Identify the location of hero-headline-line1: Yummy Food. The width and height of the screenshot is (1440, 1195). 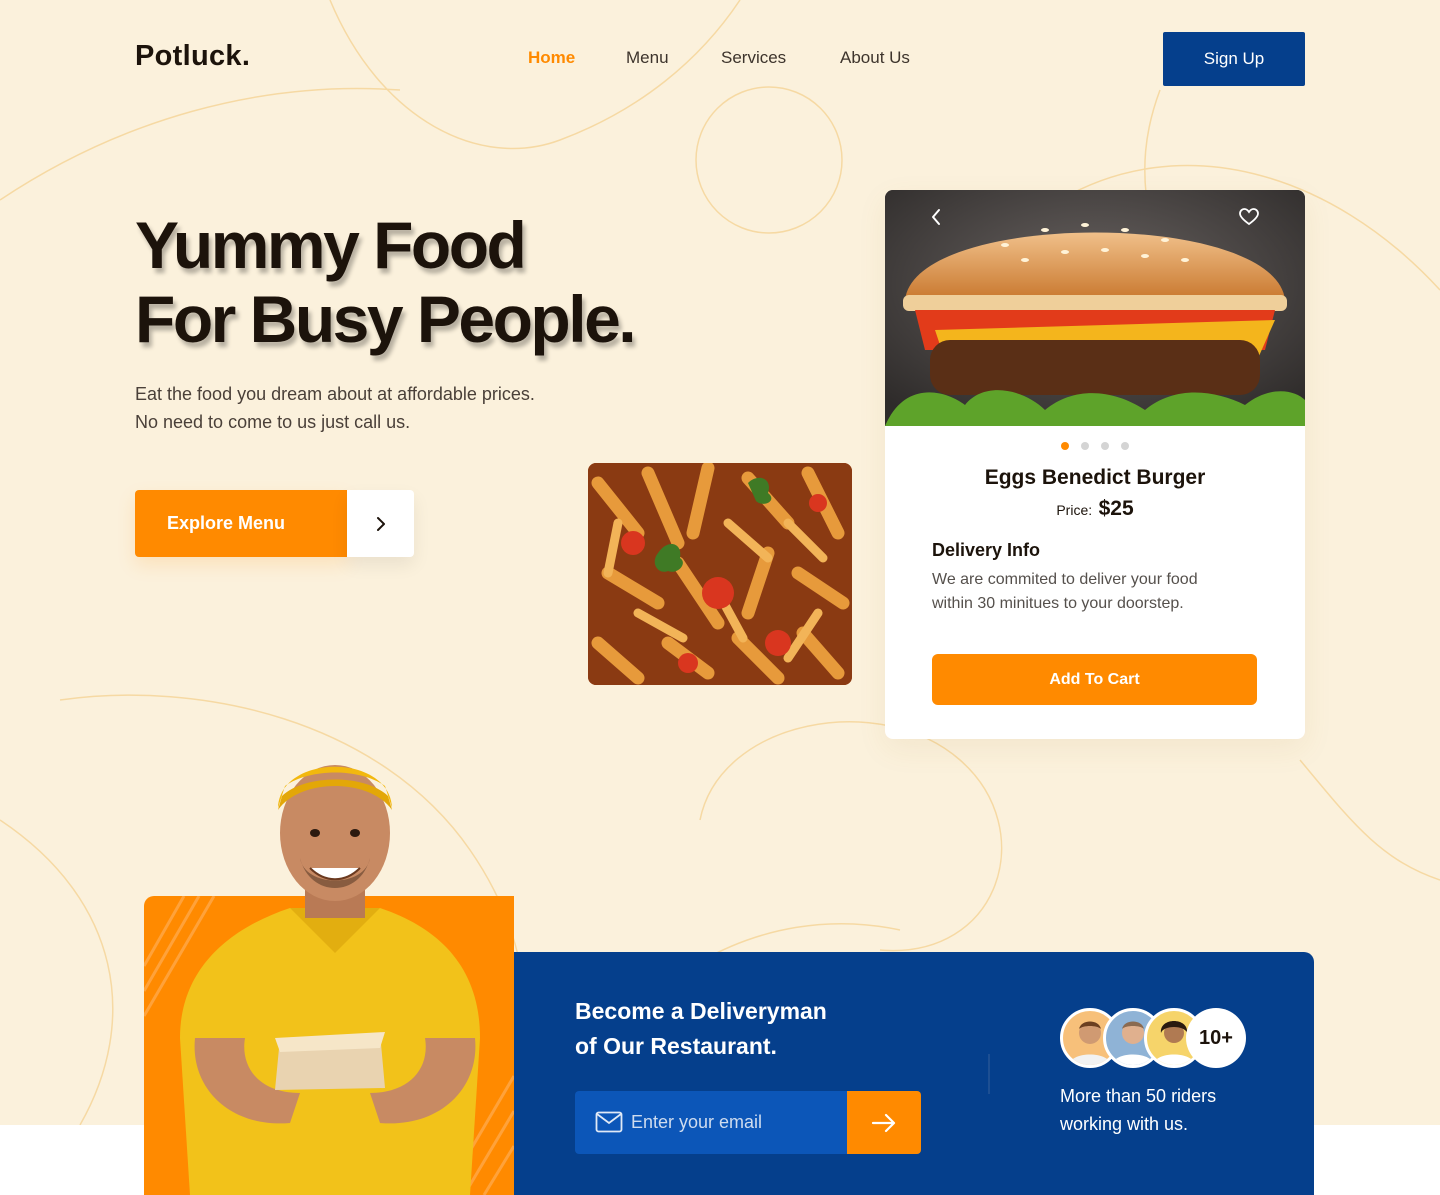
(331, 245).